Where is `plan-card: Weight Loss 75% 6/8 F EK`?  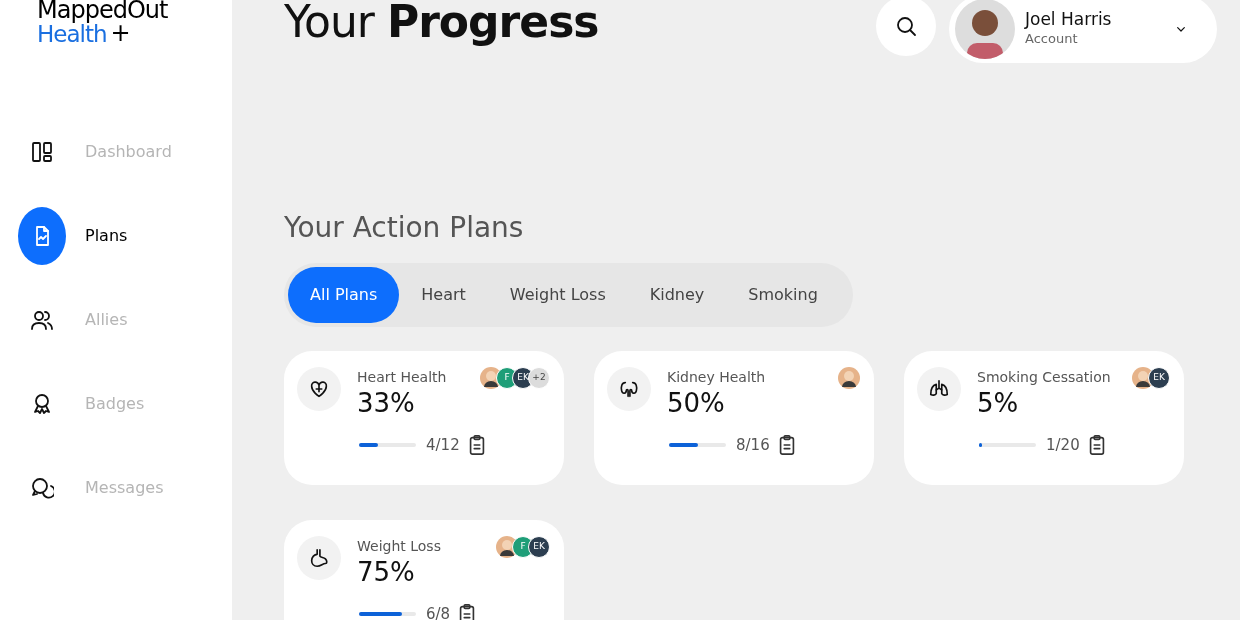 plan-card: Weight Loss 75% 6/8 F EK is located at coordinates (424, 570).